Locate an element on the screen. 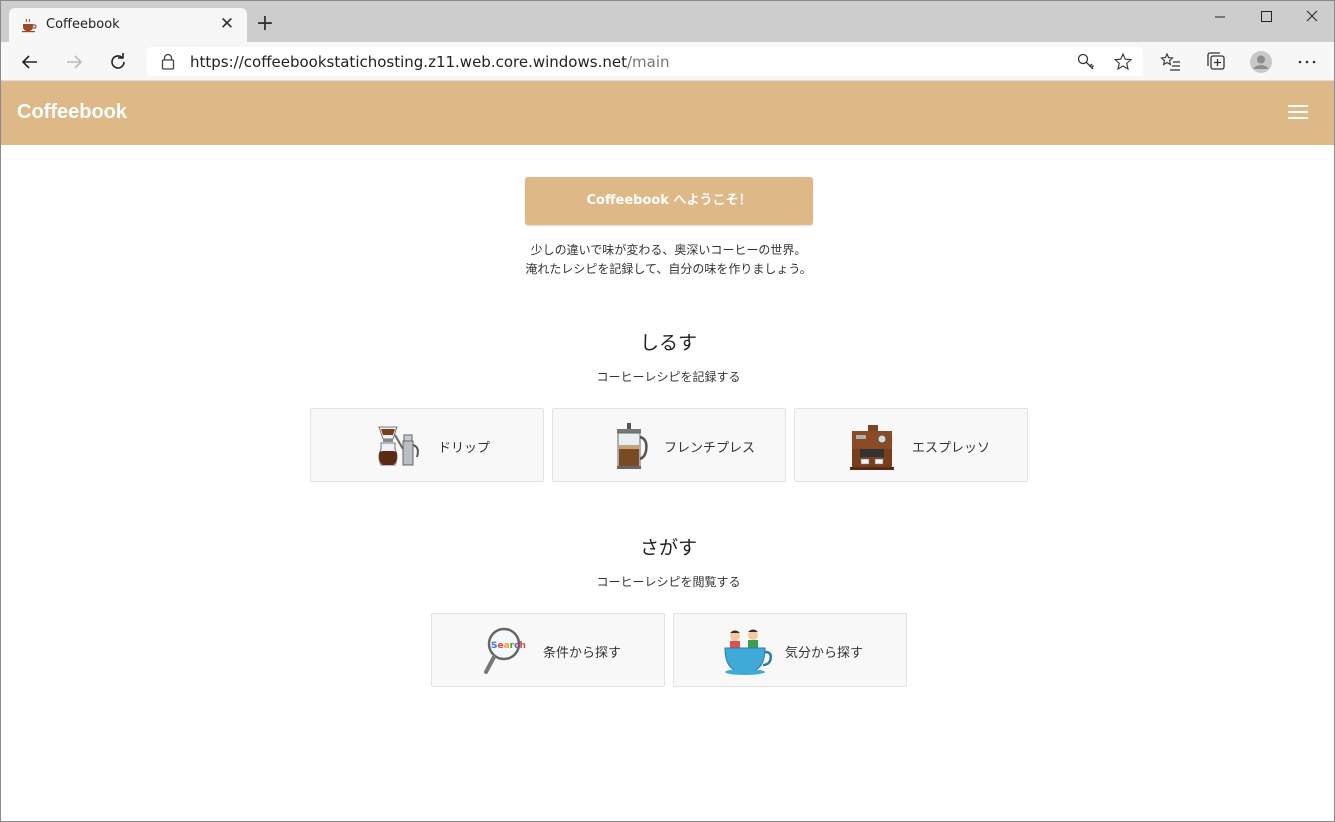  hamburger-menu-icon is located at coordinates (1298, 113).